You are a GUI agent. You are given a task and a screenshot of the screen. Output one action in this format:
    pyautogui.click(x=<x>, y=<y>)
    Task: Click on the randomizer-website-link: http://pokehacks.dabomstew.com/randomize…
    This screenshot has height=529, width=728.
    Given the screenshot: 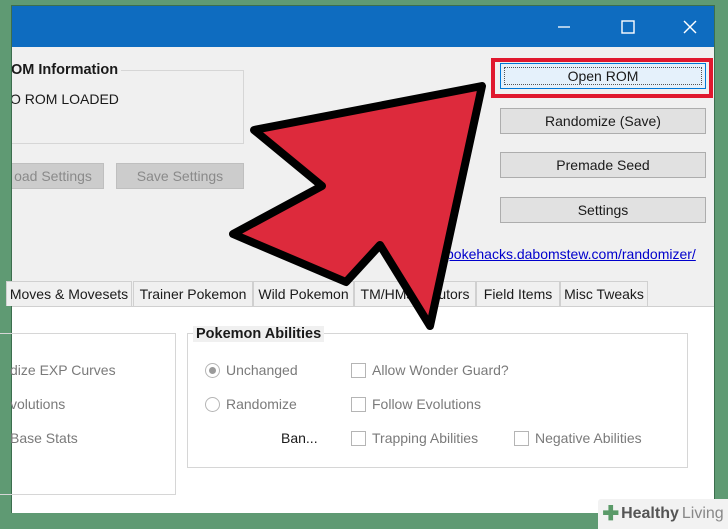 What is the action you would take?
    pyautogui.click(x=553, y=254)
    